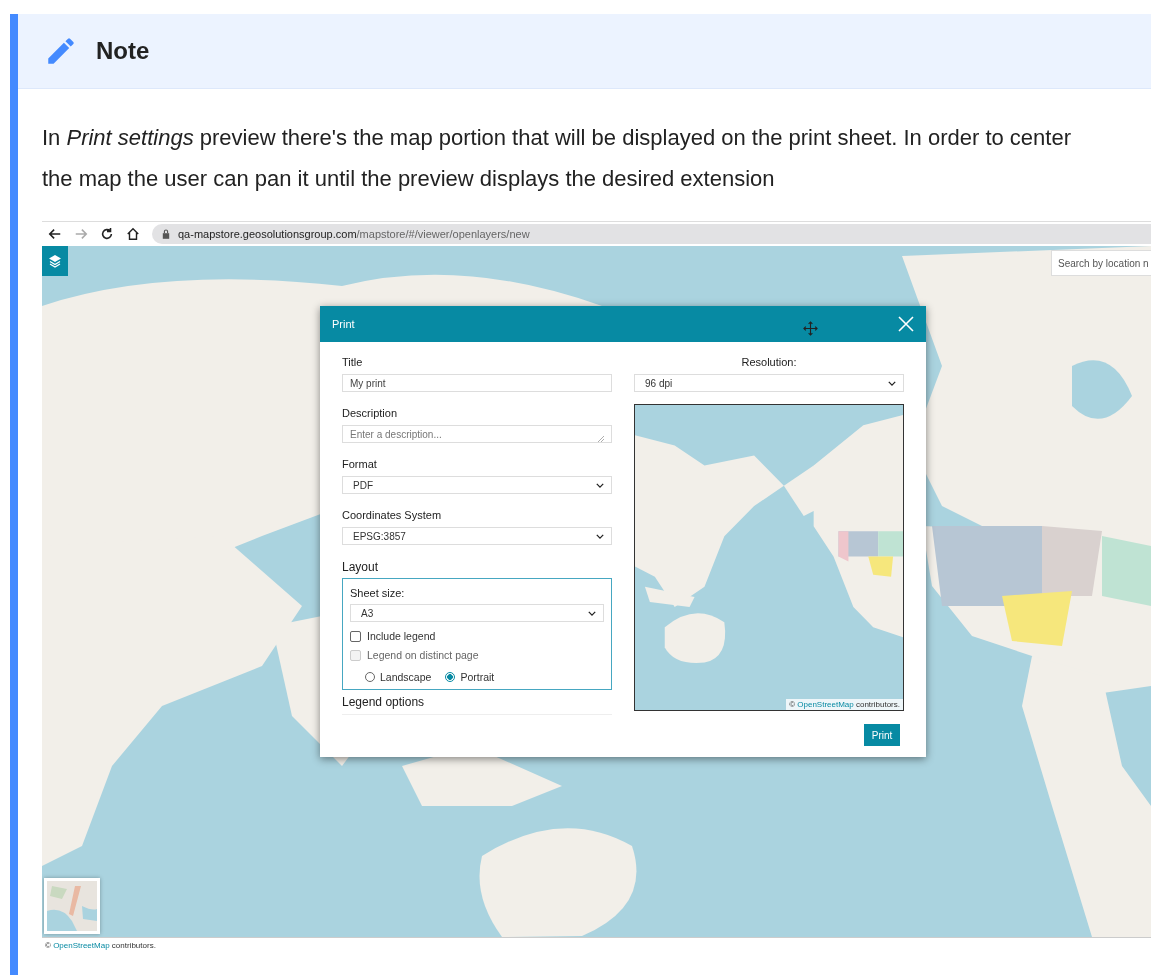 The image size is (1151, 975). What do you see at coordinates (133, 234) in the screenshot?
I see `home-icon` at bounding box center [133, 234].